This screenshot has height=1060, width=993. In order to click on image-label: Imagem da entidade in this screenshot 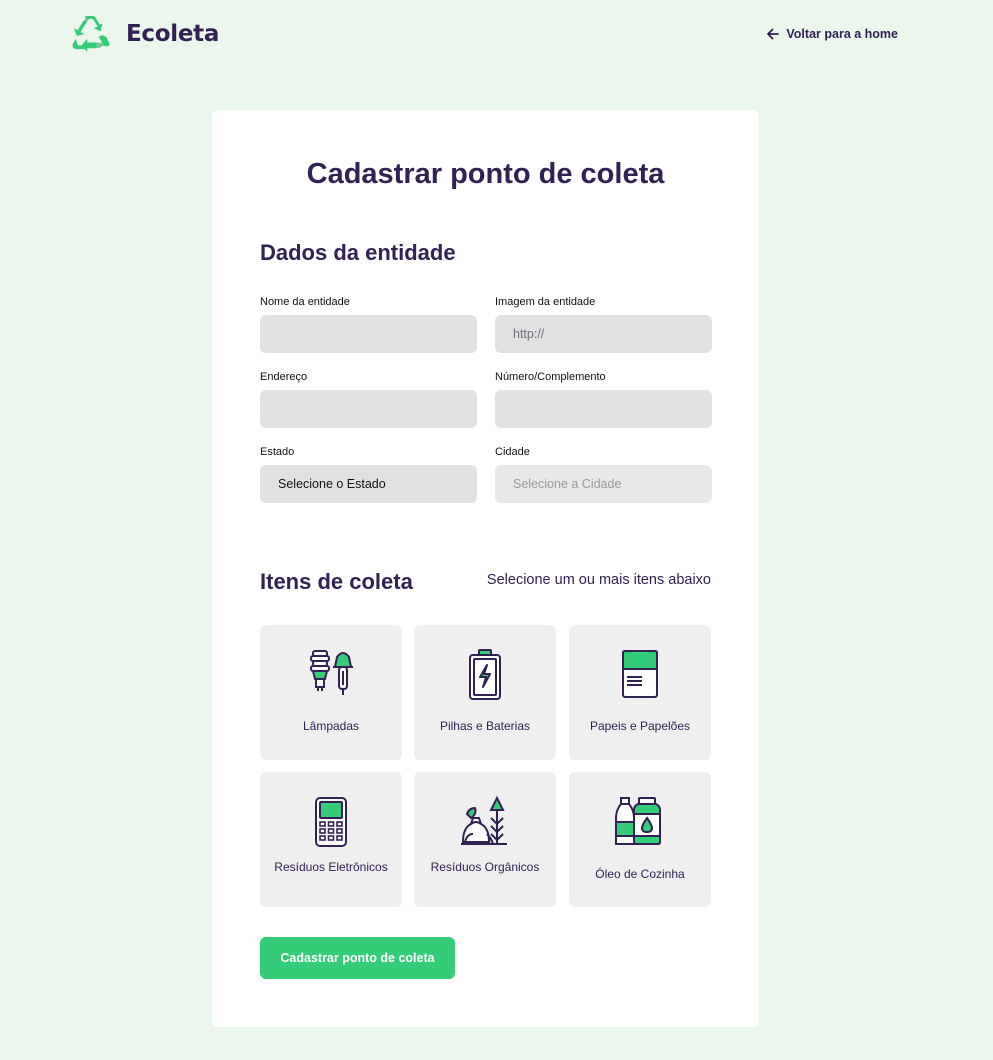, I will do `click(545, 302)`.